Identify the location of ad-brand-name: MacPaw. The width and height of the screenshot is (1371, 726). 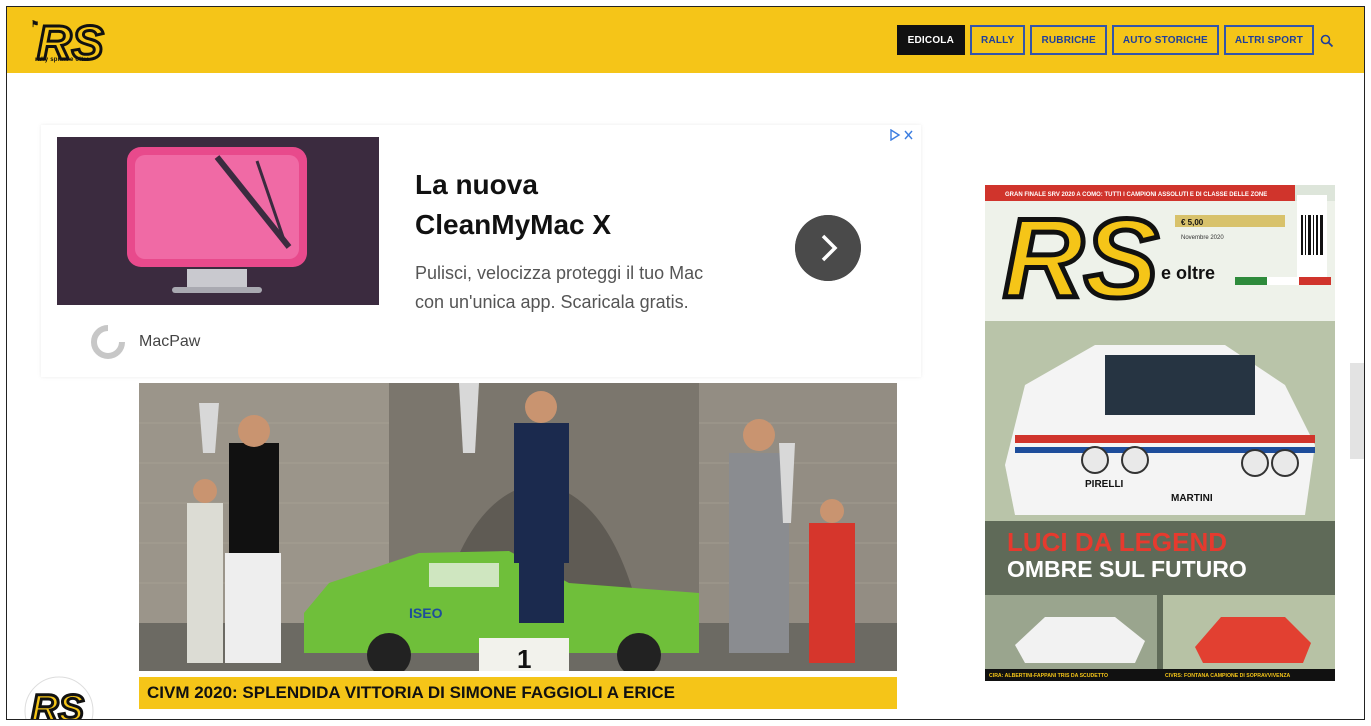
(170, 341).